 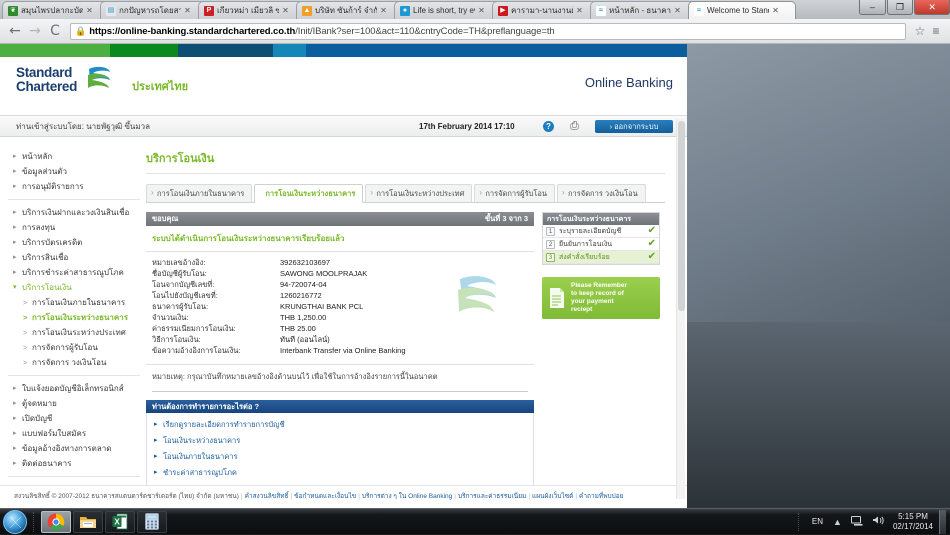 What do you see at coordinates (325, 496) in the screenshot?
I see `footer-link-terms: ข้อกำหนดและเงื่อนไข` at bounding box center [325, 496].